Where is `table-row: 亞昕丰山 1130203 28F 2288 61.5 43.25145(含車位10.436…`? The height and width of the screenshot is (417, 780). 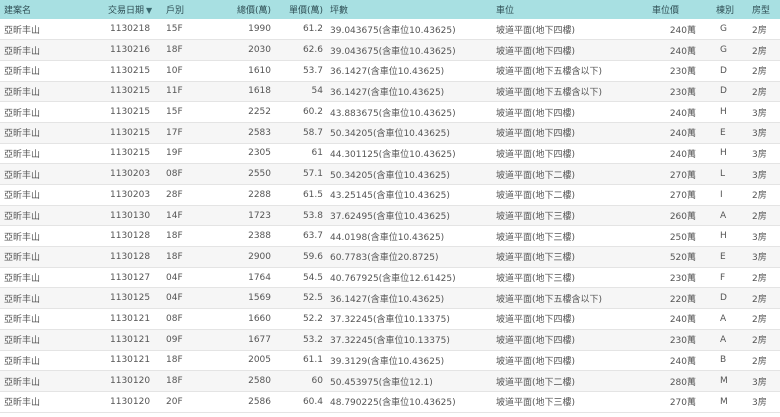
table-row: 亞昕丰山 1130203 28F 2288 61.5 43.25145(含車位10.436… is located at coordinates (390, 195).